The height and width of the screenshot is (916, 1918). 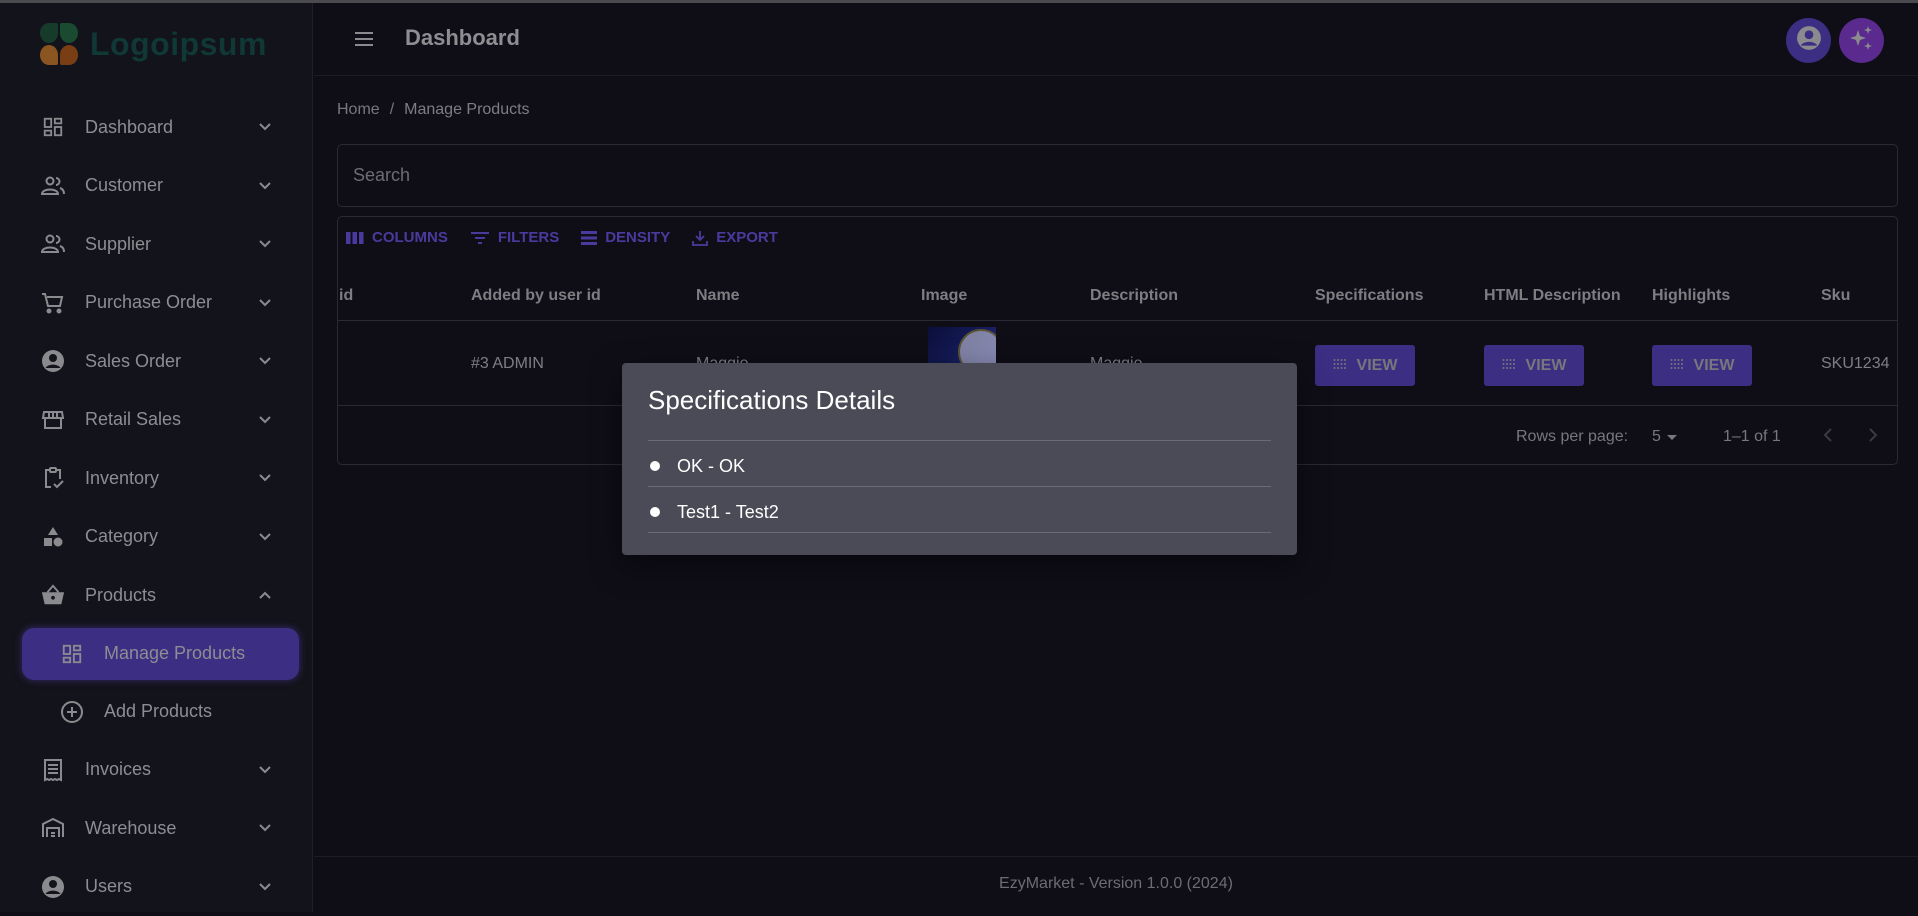 I want to click on grid-toolbar: COLUMNS FILTERS DENSITY EXPORT, so click(x=562, y=237).